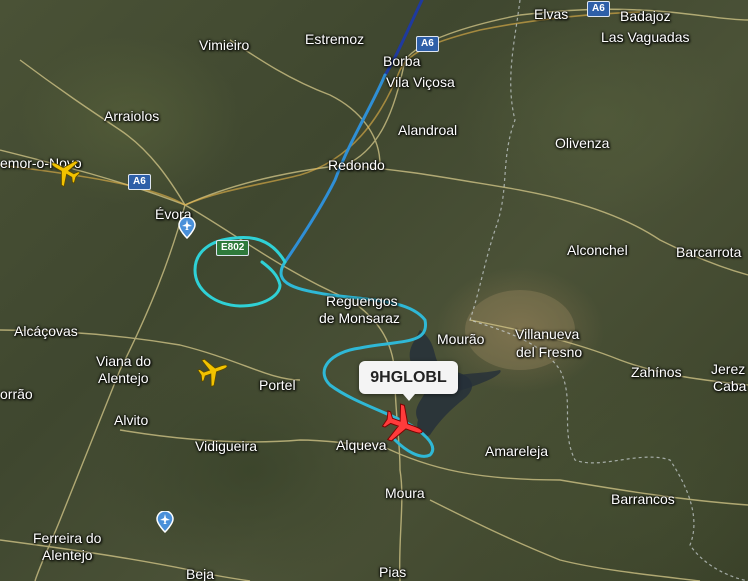  I want to click on place-label: Badajoz, so click(645, 16).